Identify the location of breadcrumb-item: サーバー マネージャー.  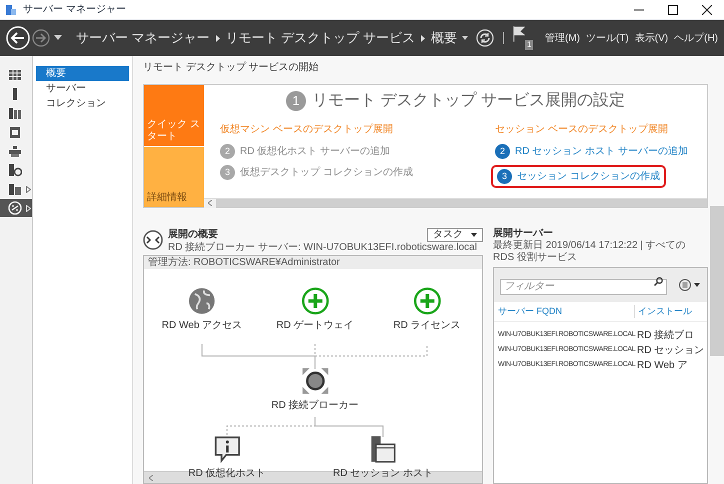
(143, 38).